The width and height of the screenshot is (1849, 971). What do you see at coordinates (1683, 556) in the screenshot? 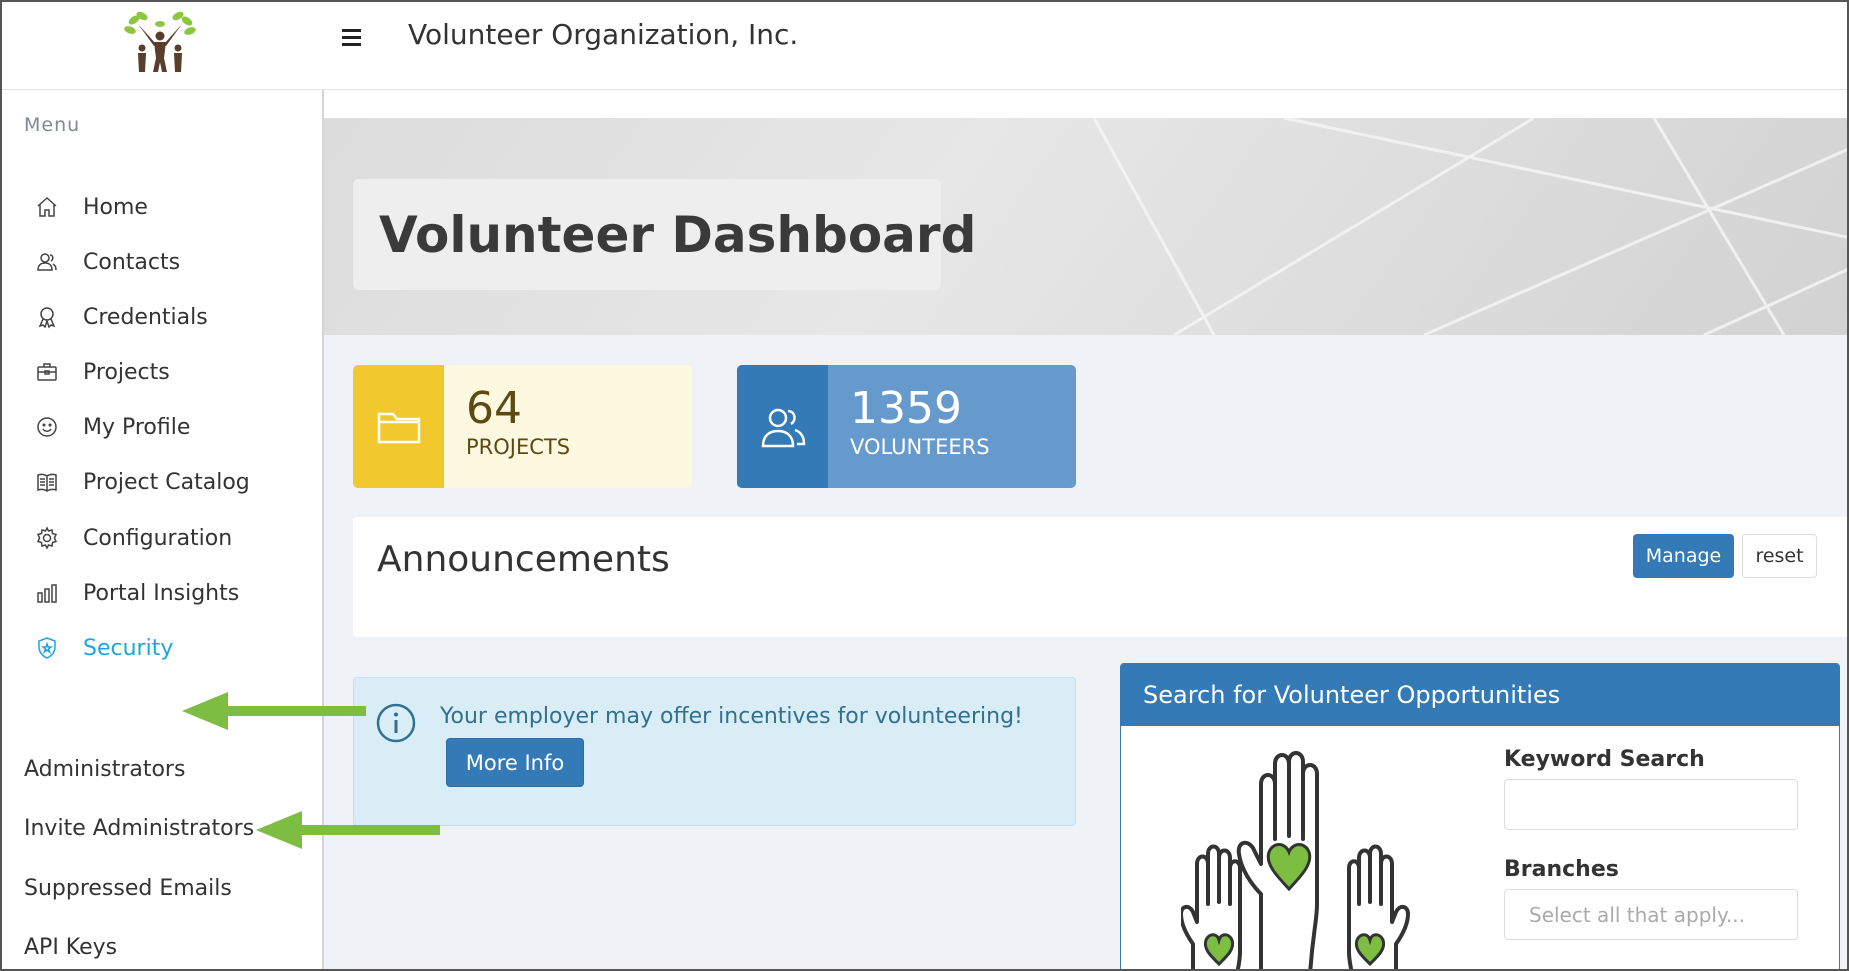
I see `manage-announcements-button: Manage` at bounding box center [1683, 556].